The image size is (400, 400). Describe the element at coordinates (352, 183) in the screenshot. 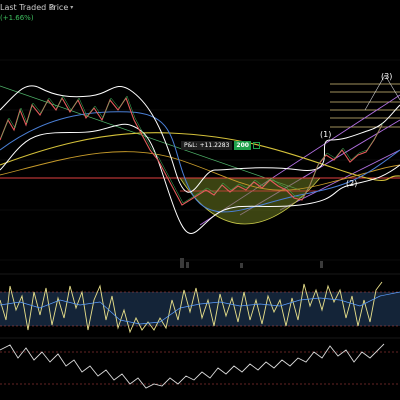

I see `wave-label-2: (2)` at that location.